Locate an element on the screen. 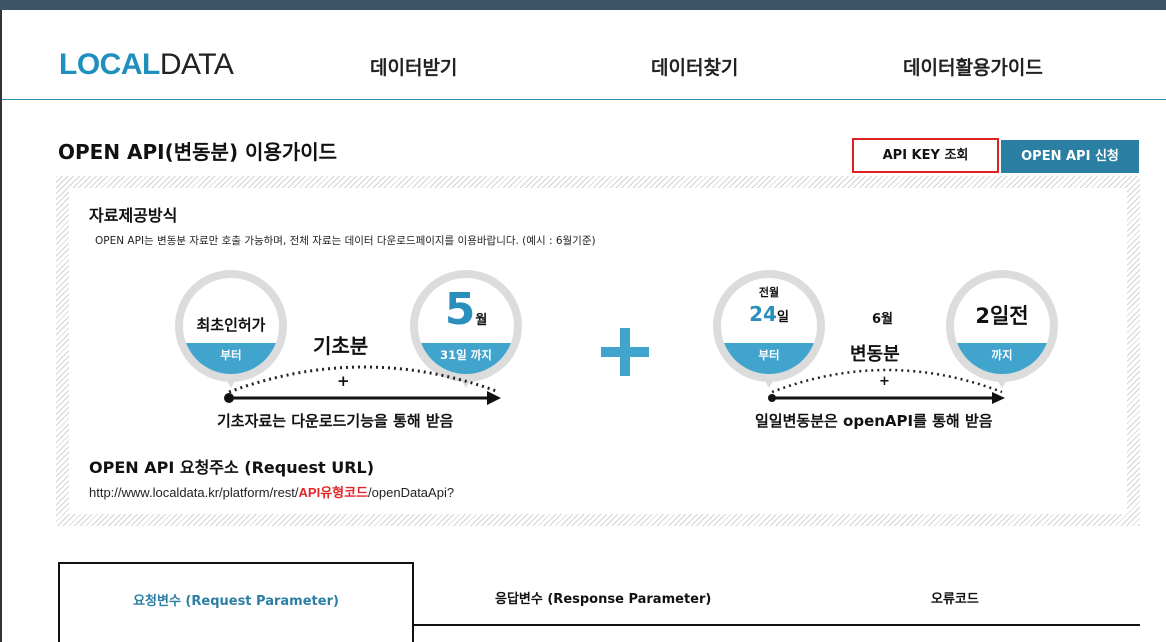 The width and height of the screenshot is (1166, 642). base-plus-sign: + is located at coordinates (343, 381).